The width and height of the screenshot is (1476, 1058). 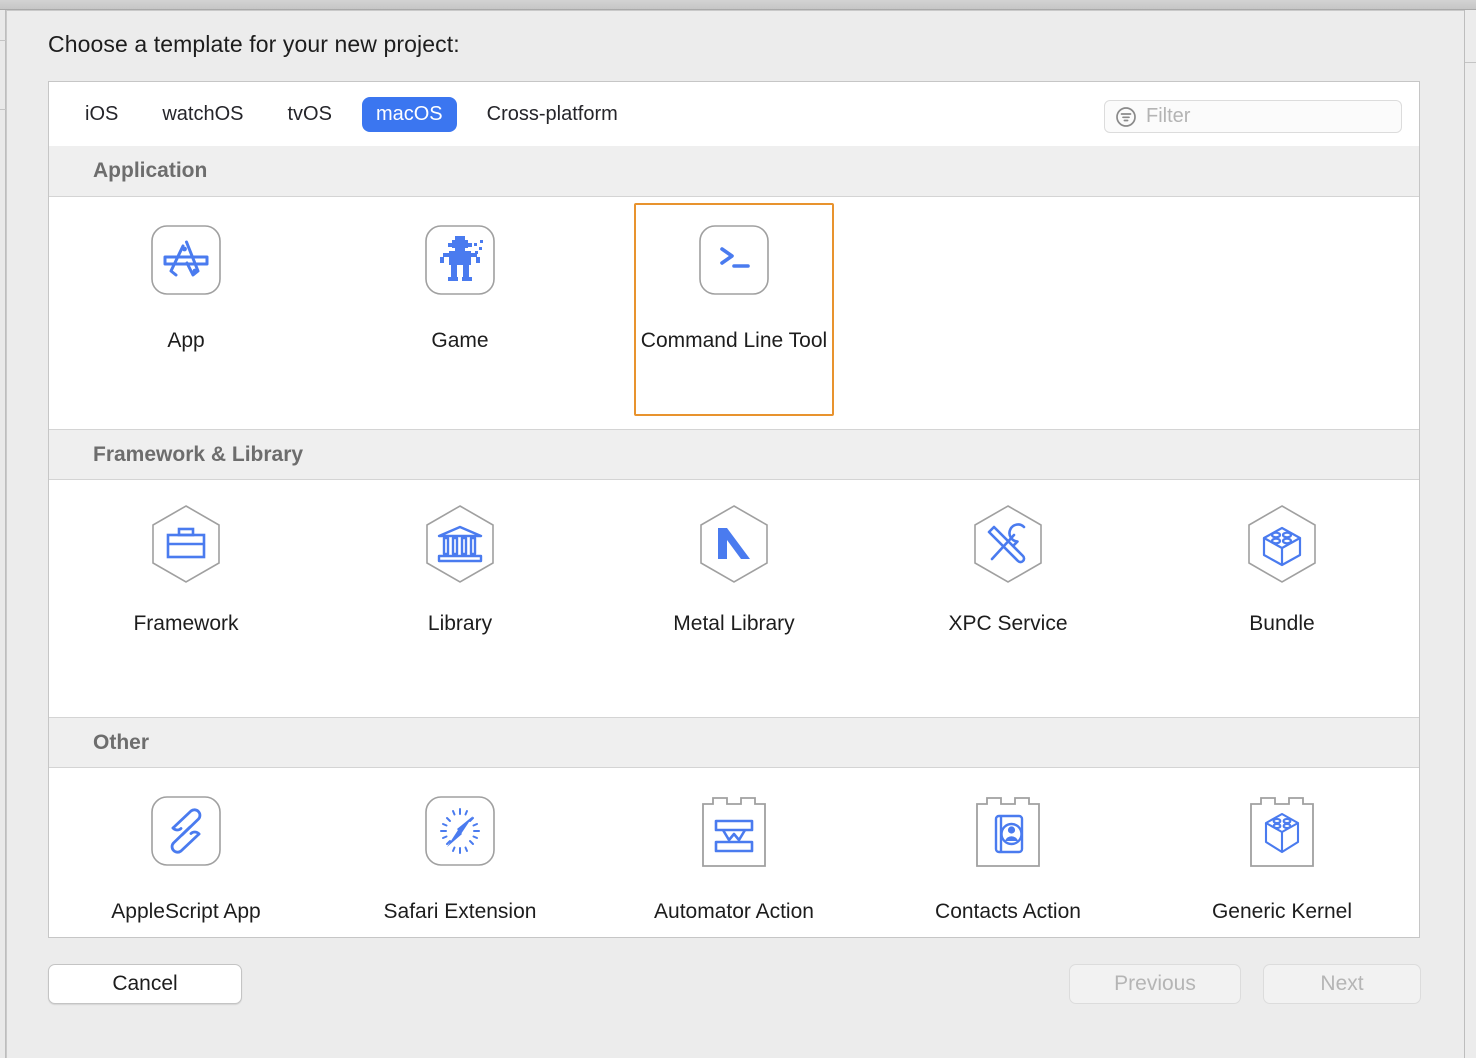 I want to click on tools-hexagon-icon, so click(x=1008, y=545).